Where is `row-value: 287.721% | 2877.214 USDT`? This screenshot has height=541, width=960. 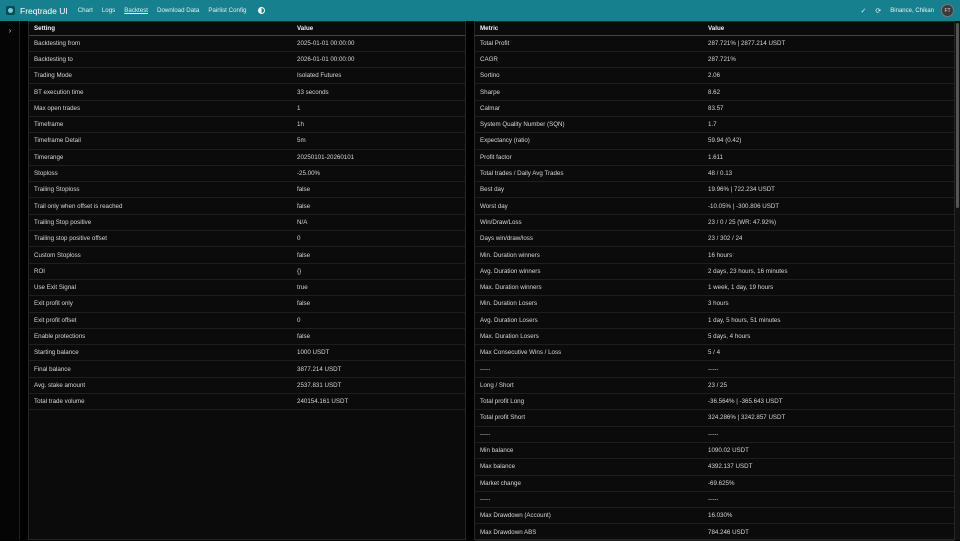
row-value: 287.721% | 2877.214 USDT is located at coordinates (828, 43).